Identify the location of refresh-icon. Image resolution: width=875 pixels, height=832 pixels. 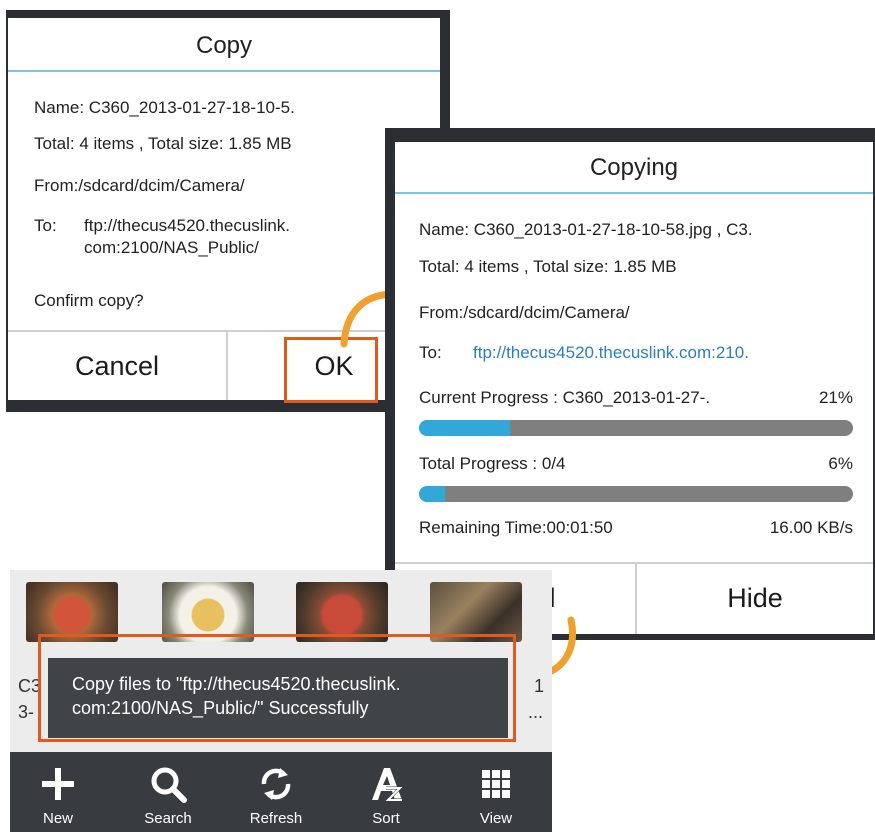
(276, 784).